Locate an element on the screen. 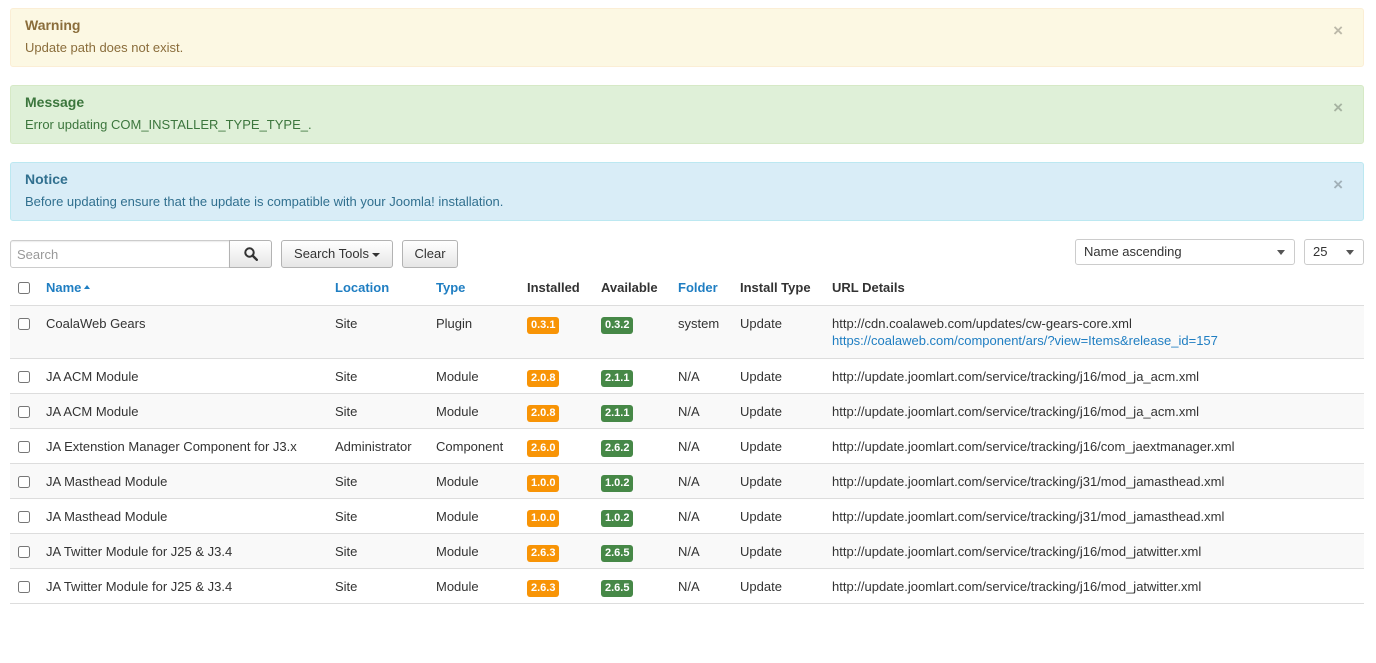 This screenshot has width=1376, height=663. search-input is located at coordinates (120, 254).